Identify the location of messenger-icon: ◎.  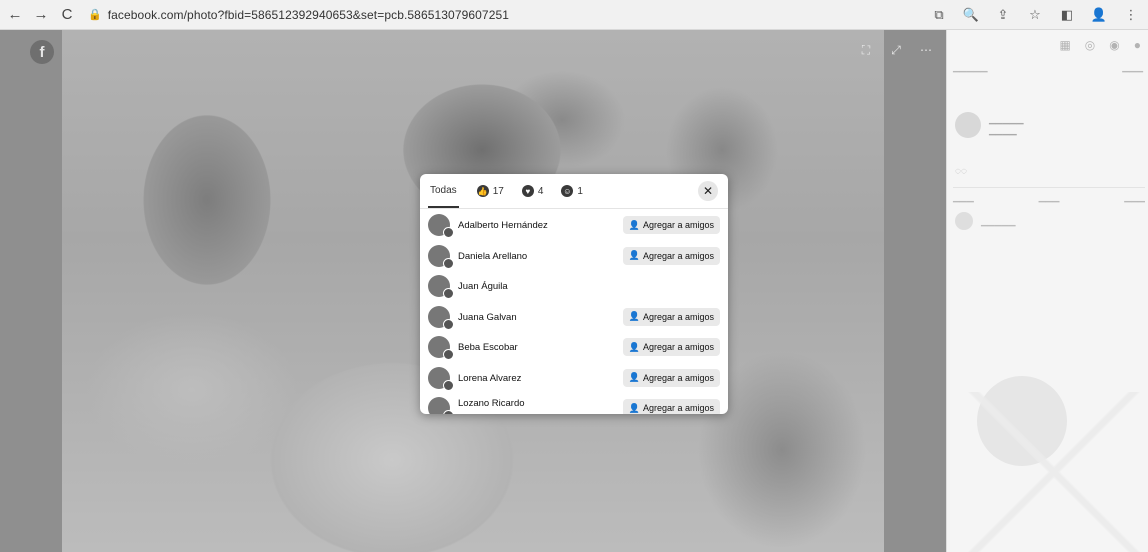
(1090, 45).